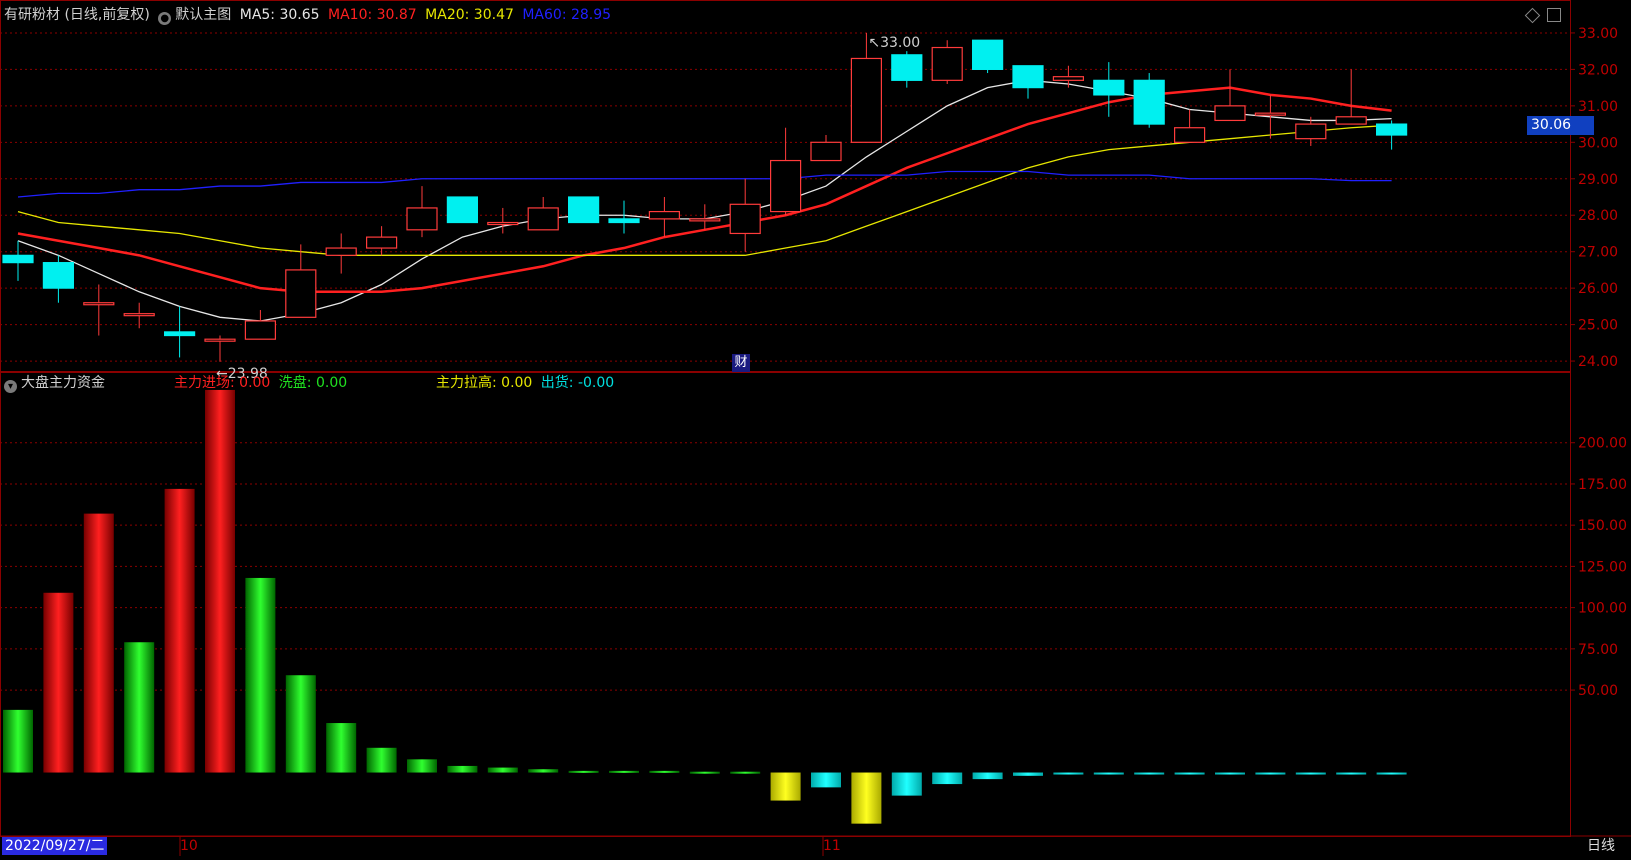 This screenshot has width=1631, height=860. Describe the element at coordinates (77, 15) in the screenshot. I see `stock-title: 有研粉材 (日线,前复权)` at that location.